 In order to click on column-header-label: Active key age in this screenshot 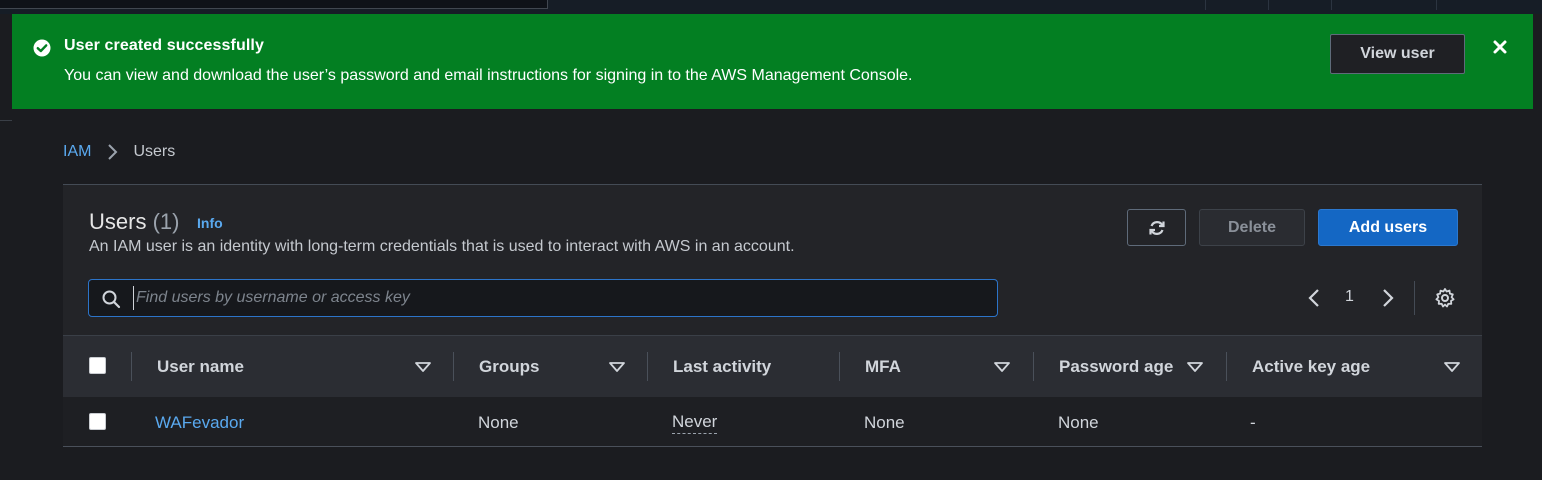, I will do `click(1311, 366)`.